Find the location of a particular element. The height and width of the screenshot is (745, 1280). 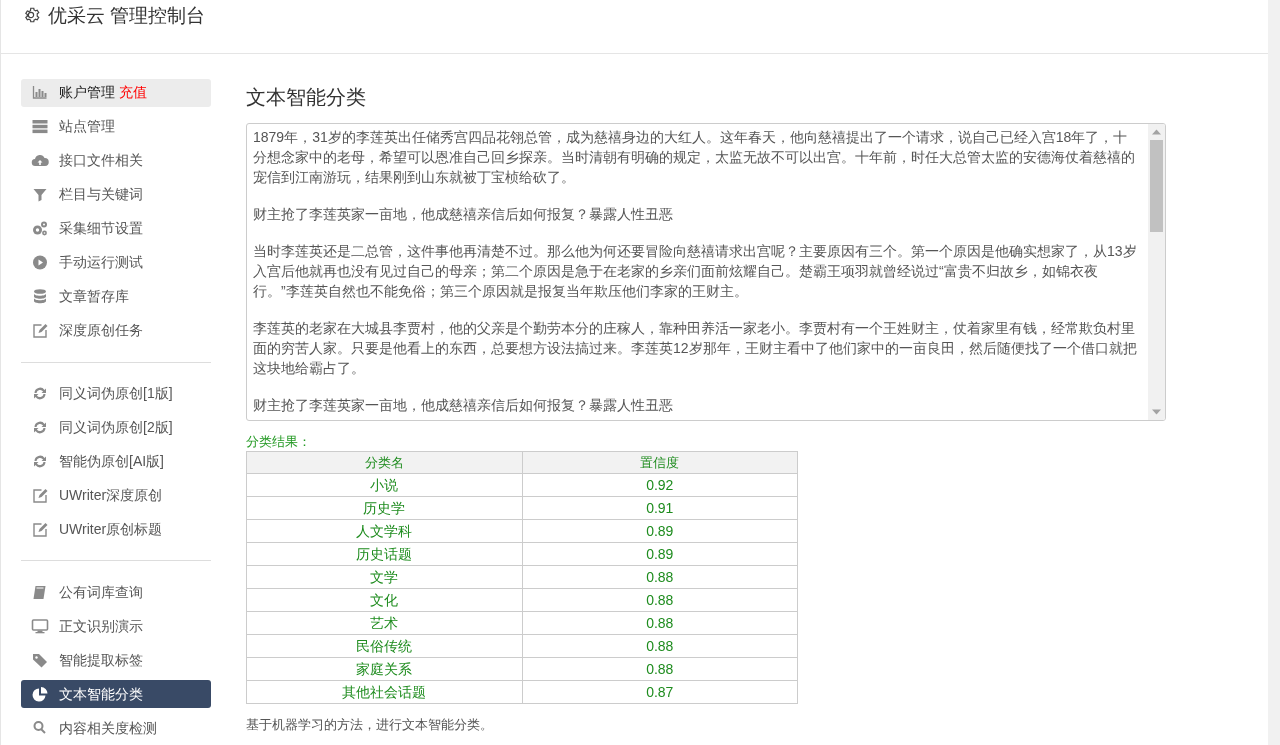

table-cell: 艺术 is located at coordinates (384, 623).